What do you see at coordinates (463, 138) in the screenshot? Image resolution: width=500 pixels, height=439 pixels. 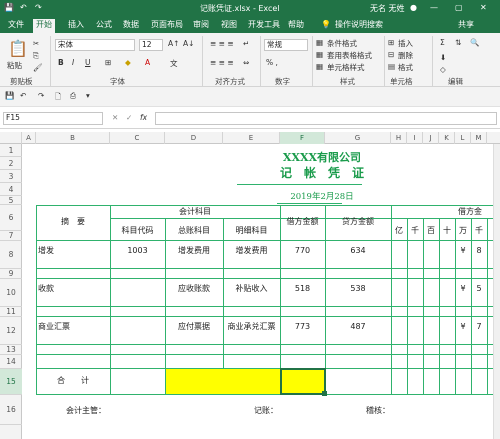 I see `column-header-l: L` at bounding box center [463, 138].